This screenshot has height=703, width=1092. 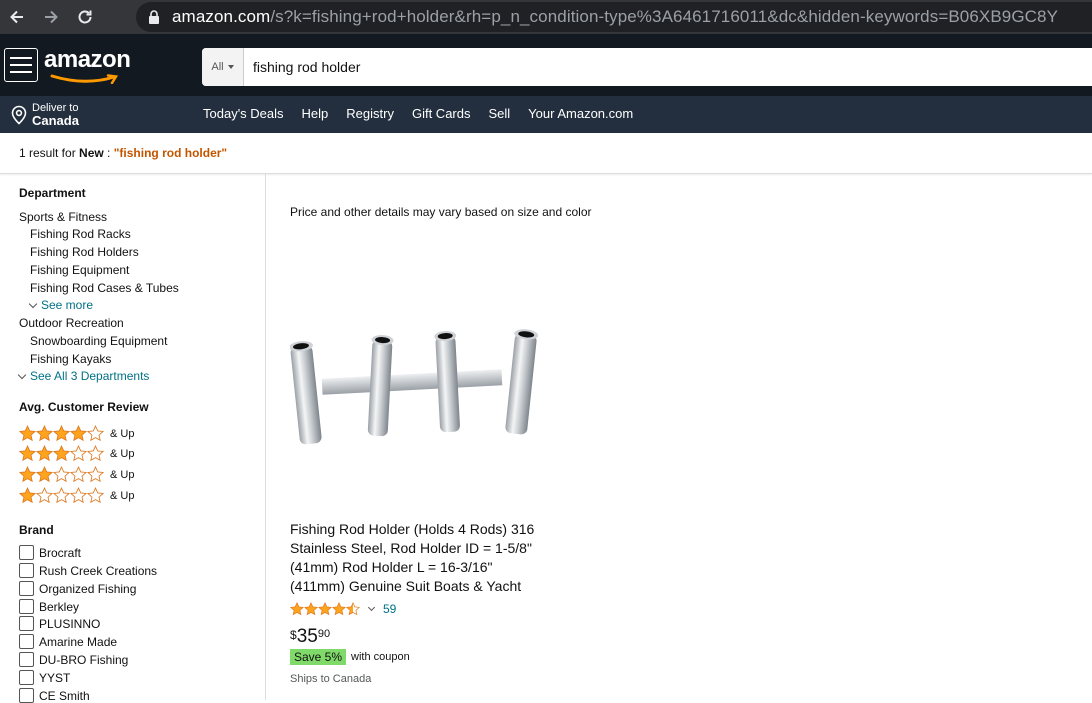 I want to click on hamburger-menu-icon, so click(x=21, y=65).